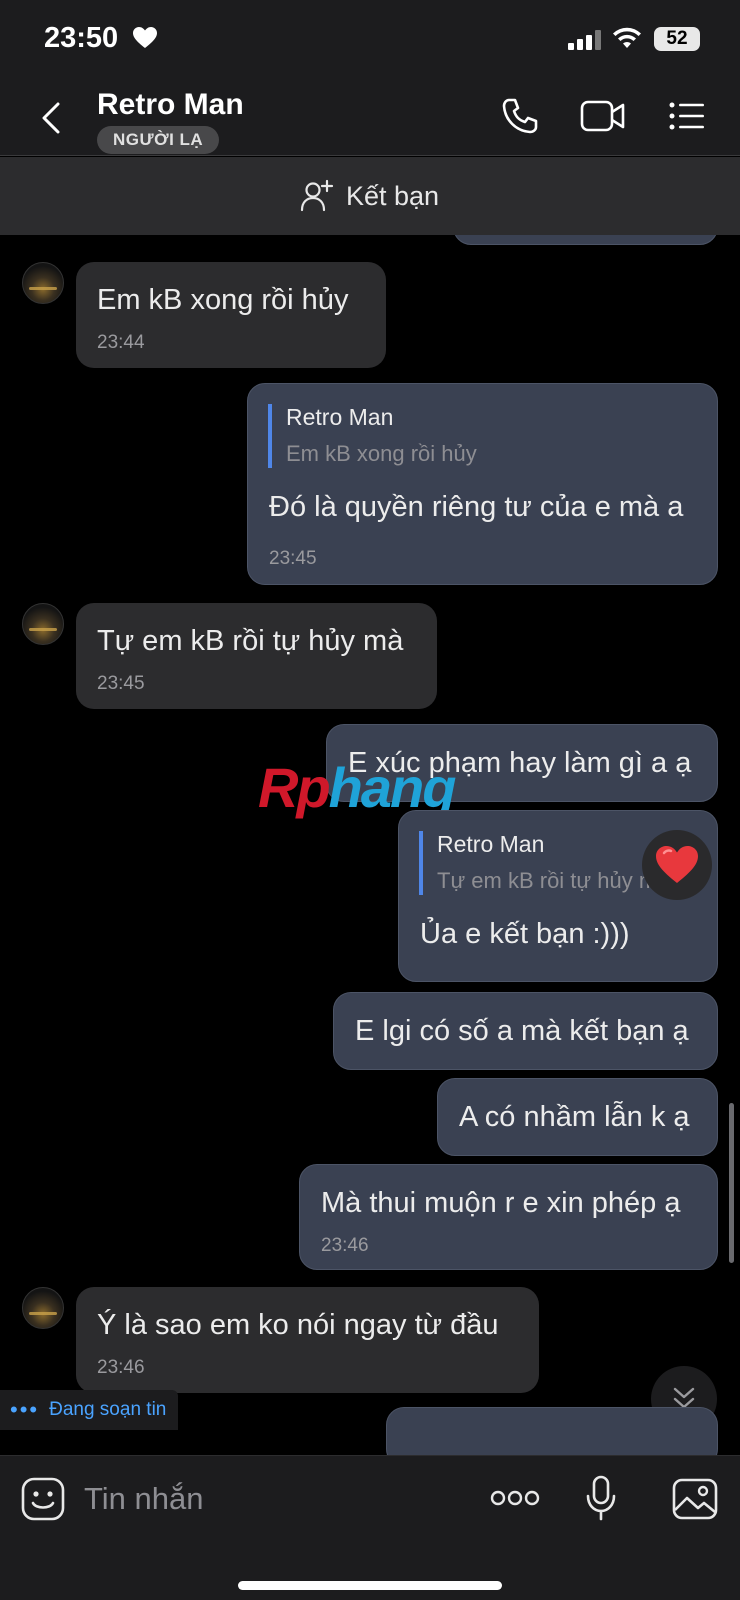 The height and width of the screenshot is (1600, 740). Describe the element at coordinates (158, 140) in the screenshot. I see `stranger-badge: NGƯỜI LẠ` at that location.